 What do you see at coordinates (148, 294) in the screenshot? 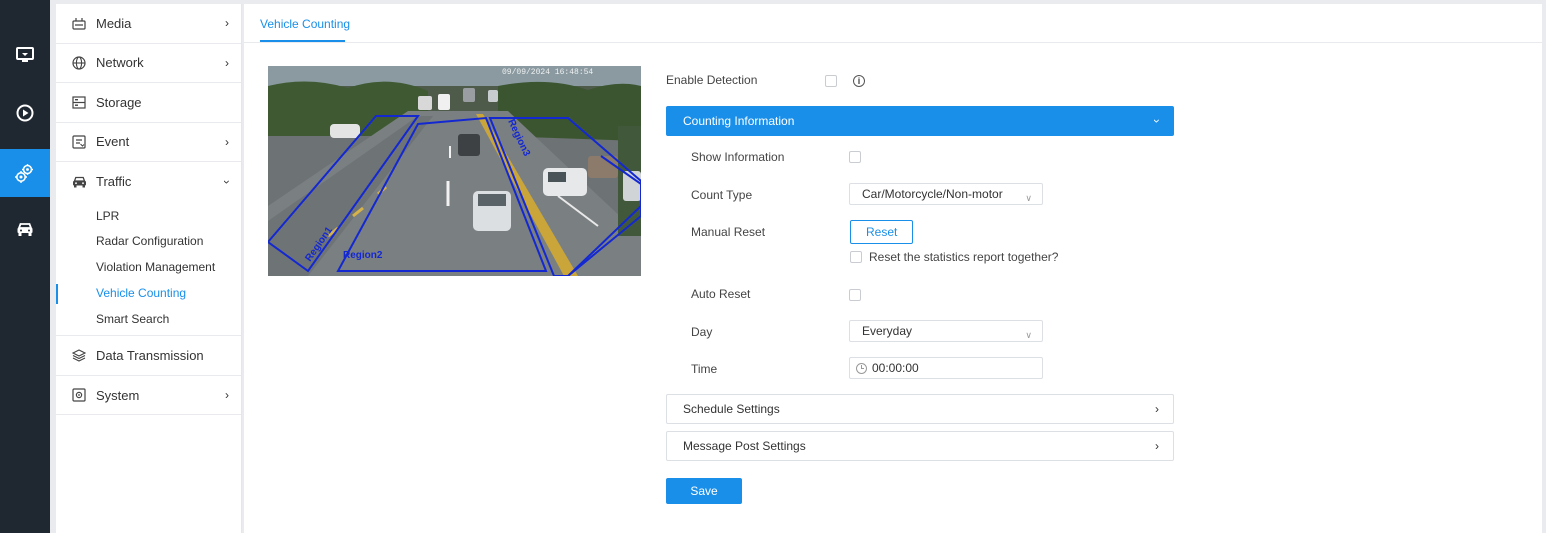
I see `sidebar-subitem-vehicle-counting: Vehicle Counting` at bounding box center [148, 294].